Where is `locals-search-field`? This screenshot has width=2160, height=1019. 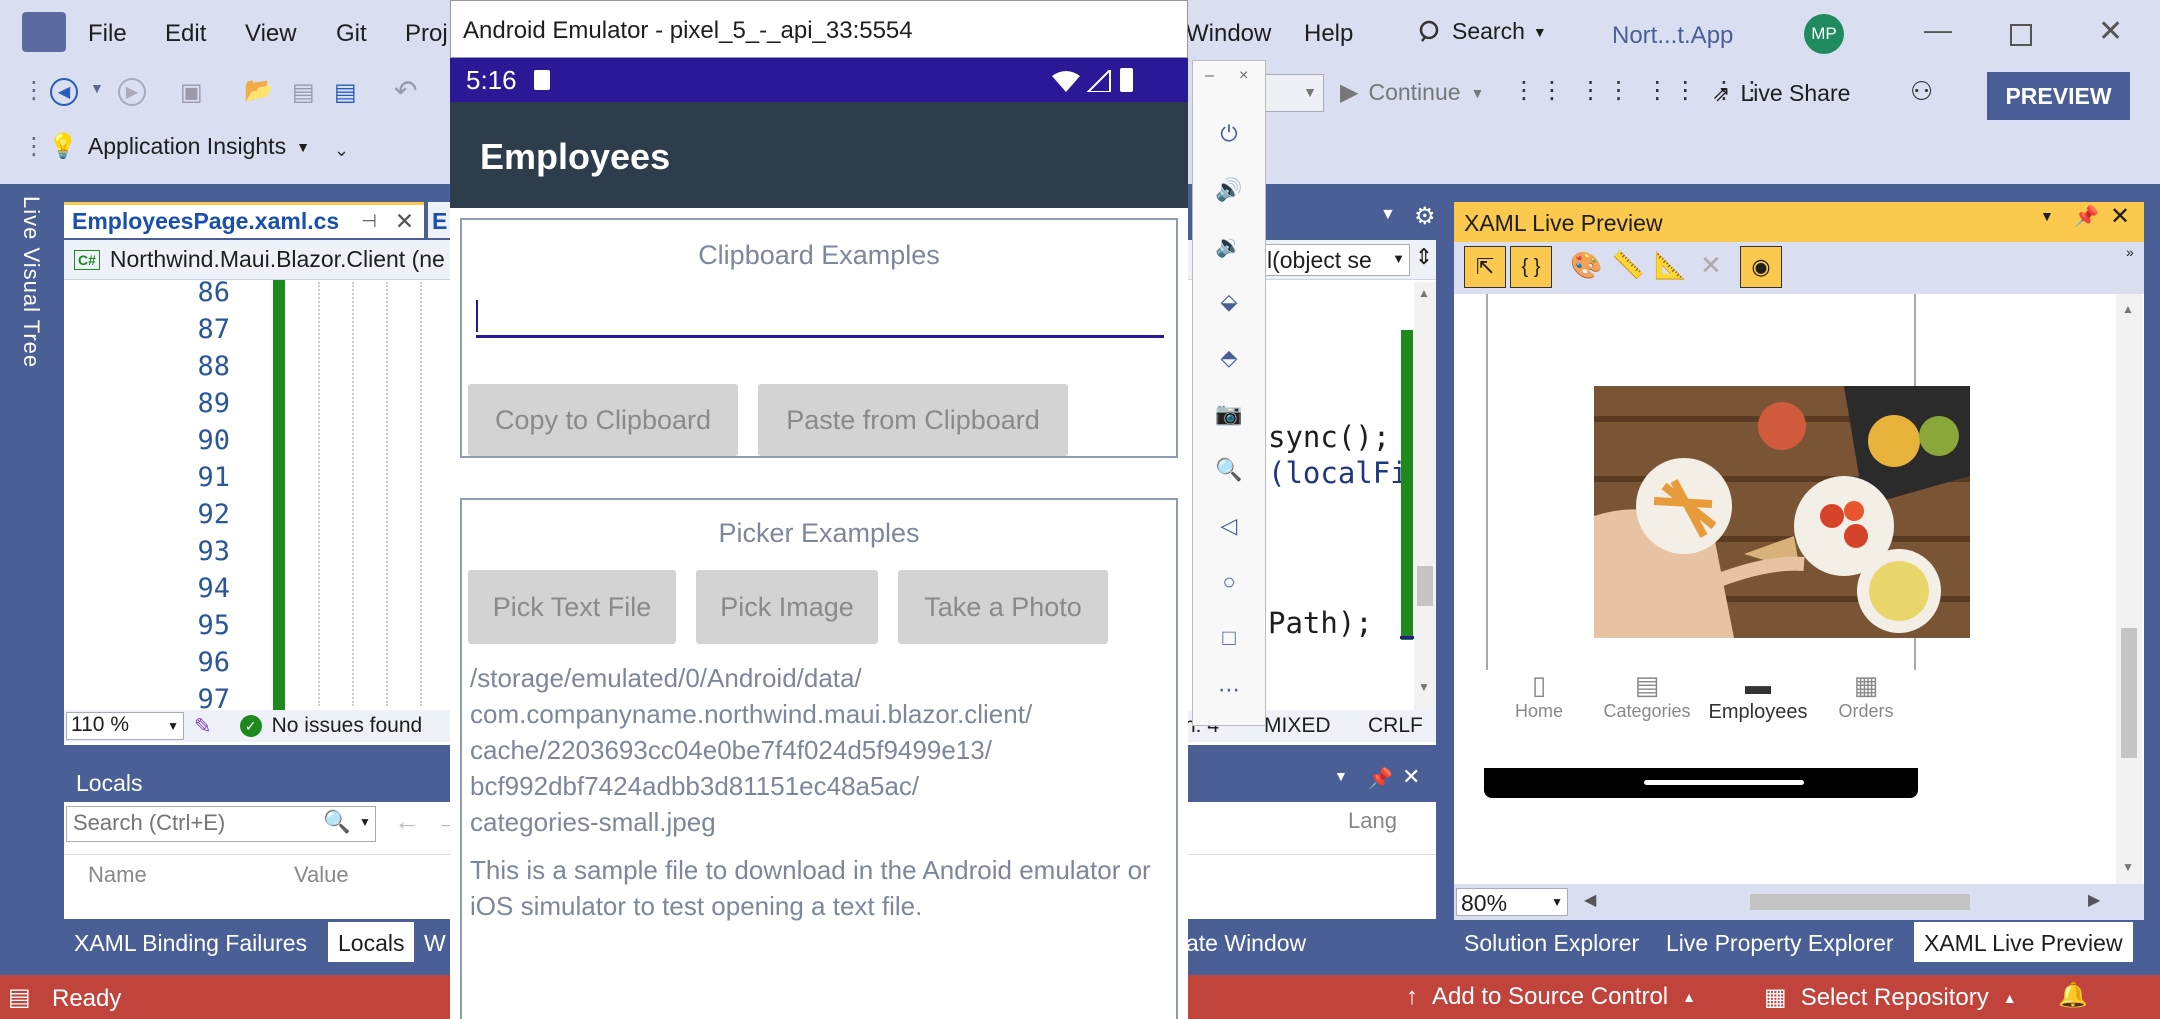 locals-search-field is located at coordinates (192, 823).